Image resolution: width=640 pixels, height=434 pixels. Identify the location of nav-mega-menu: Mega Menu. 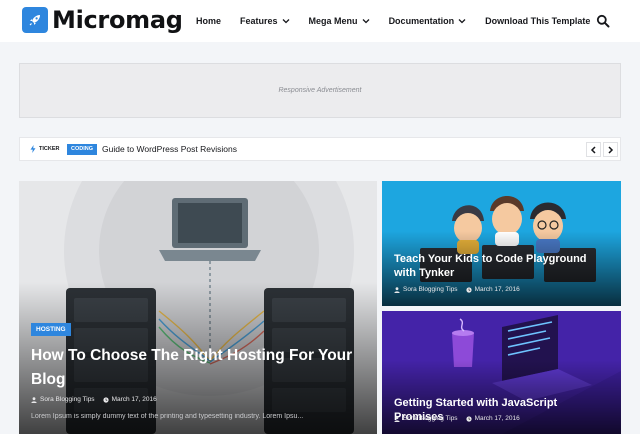
(339, 21).